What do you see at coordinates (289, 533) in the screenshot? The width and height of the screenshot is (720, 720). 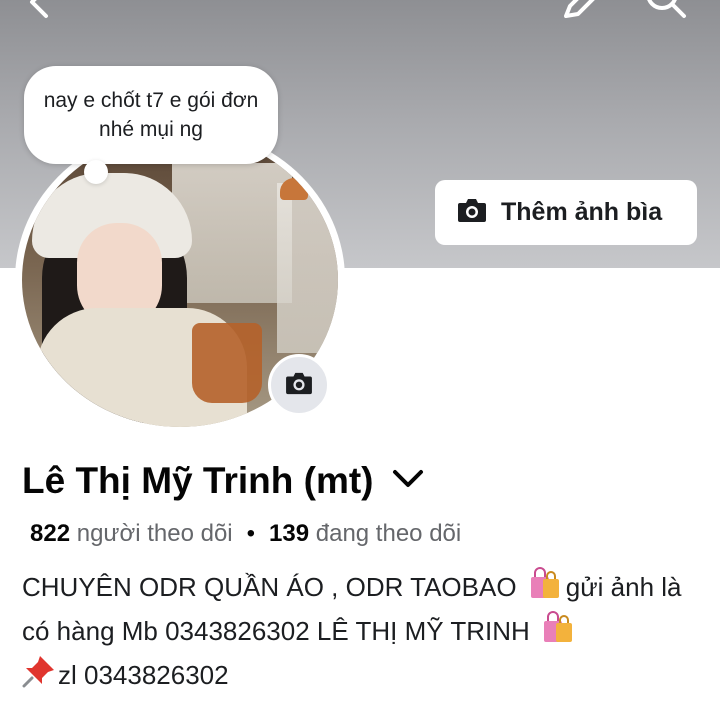 I see `following-count: 139` at bounding box center [289, 533].